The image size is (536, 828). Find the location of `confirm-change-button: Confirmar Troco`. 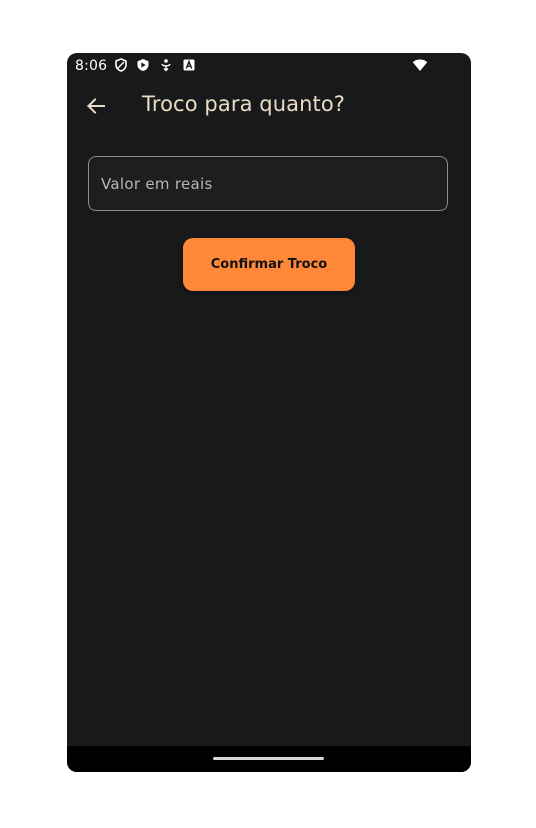

confirm-change-button: Confirmar Troco is located at coordinates (269, 264).